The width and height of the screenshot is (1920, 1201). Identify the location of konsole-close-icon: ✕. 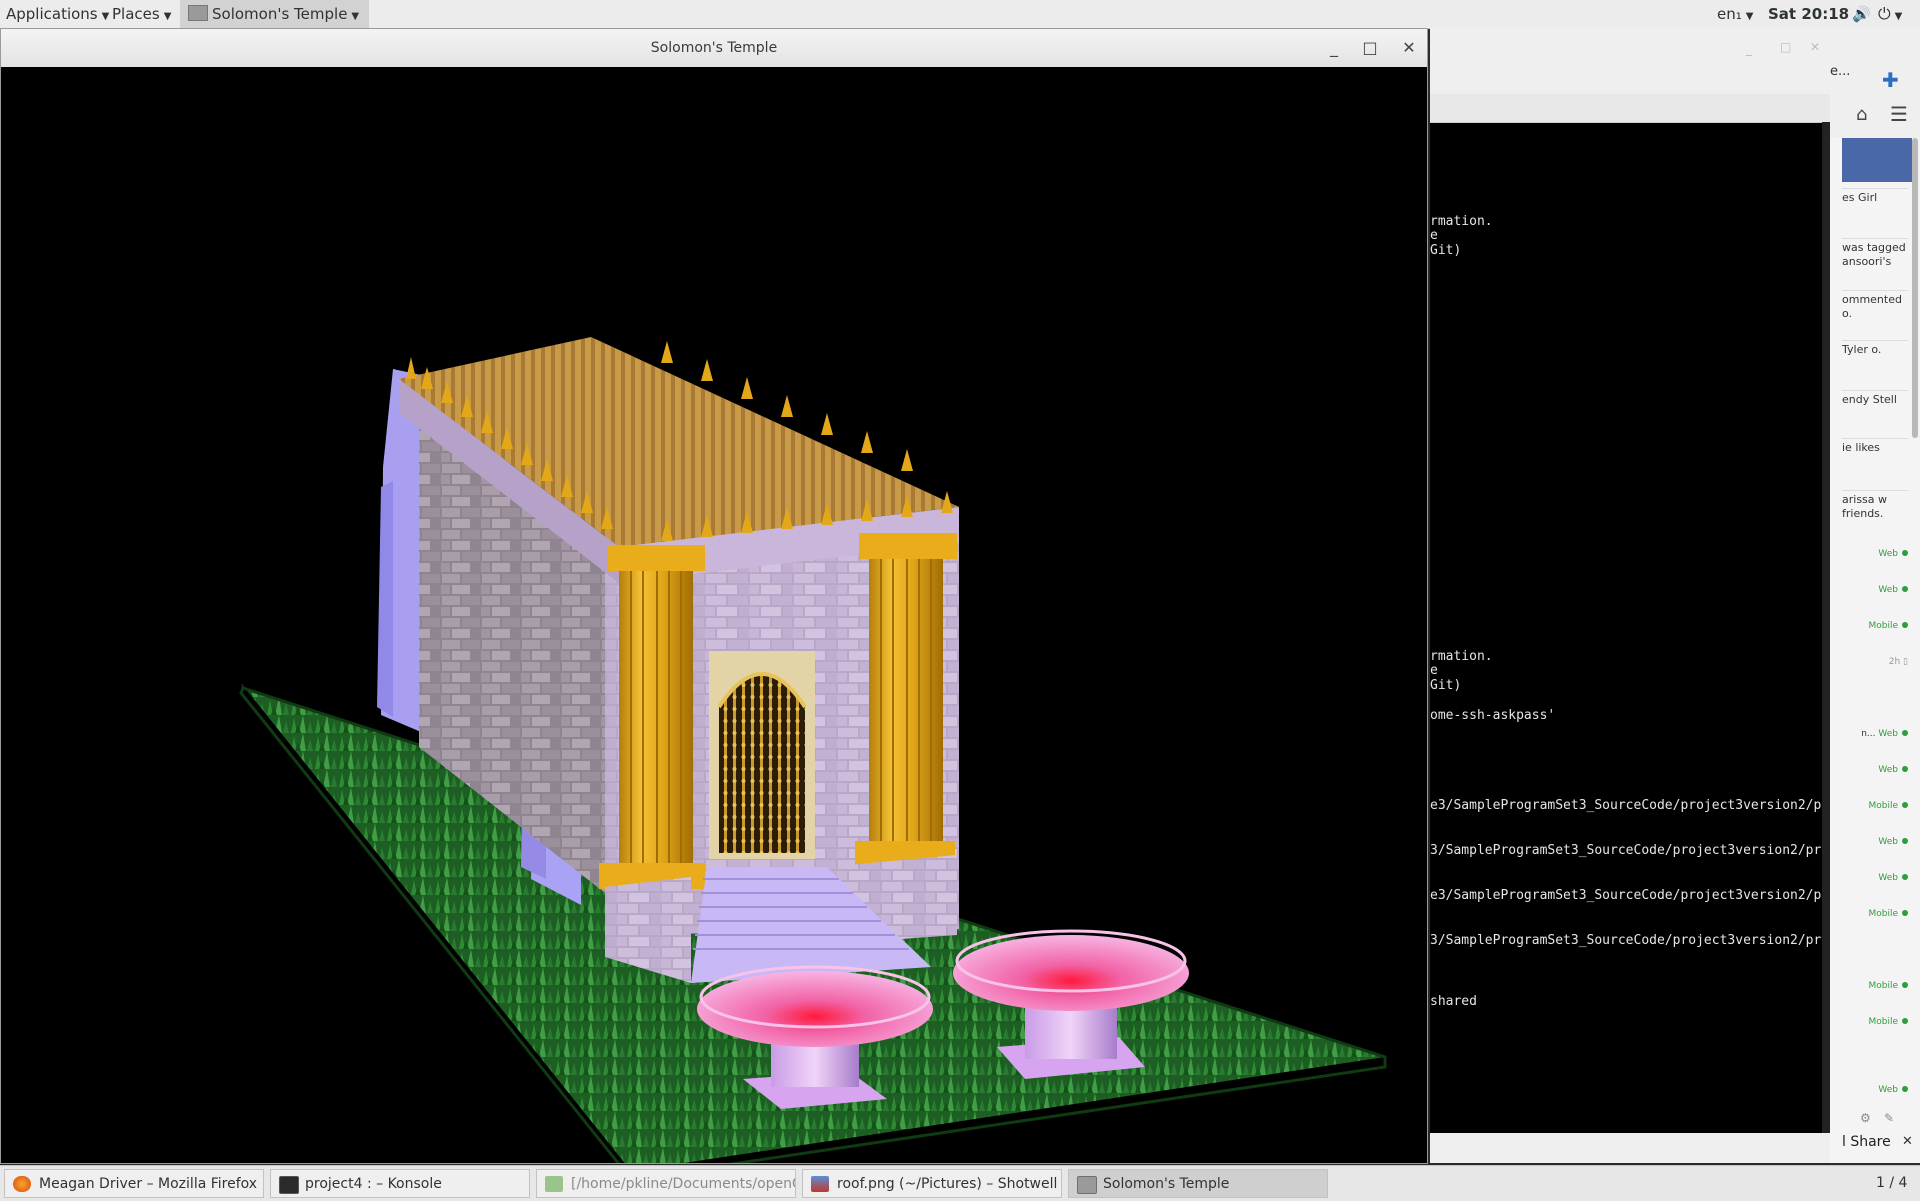
(1815, 47).